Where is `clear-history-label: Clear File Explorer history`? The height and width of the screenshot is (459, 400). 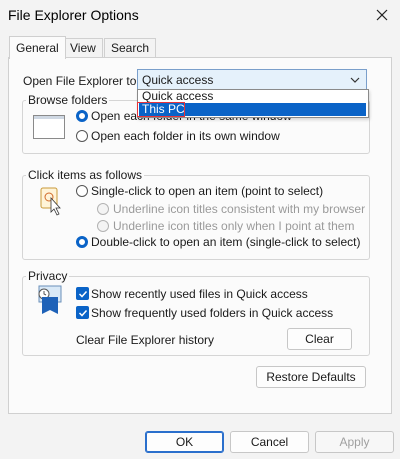
clear-history-label: Clear File Explorer history is located at coordinates (145, 340).